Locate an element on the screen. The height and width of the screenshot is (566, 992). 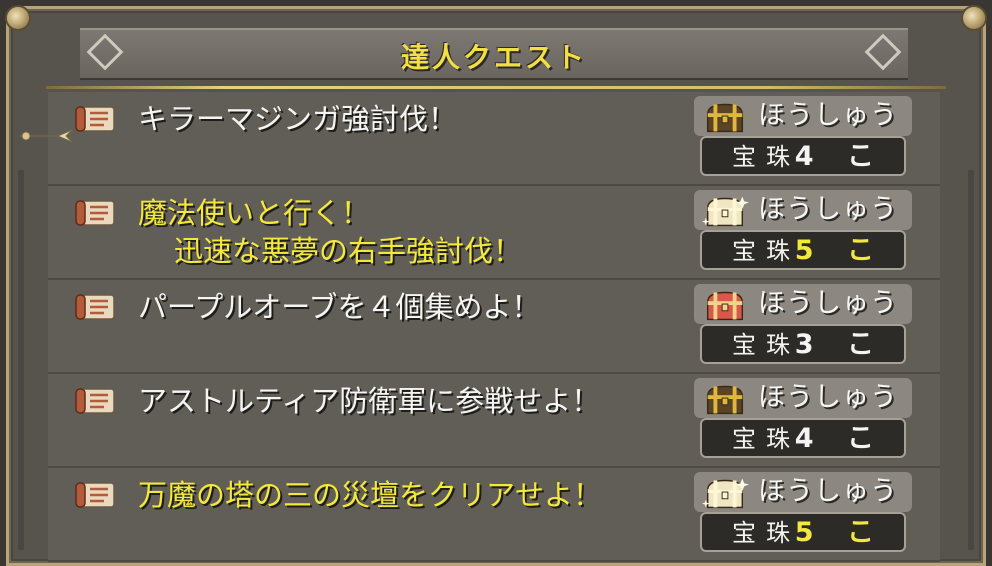
quest-row: 万魔の塔の三の災壇をクリアせよ！ ほうしゅう宝珠 5 こ is located at coordinates (494, 515).